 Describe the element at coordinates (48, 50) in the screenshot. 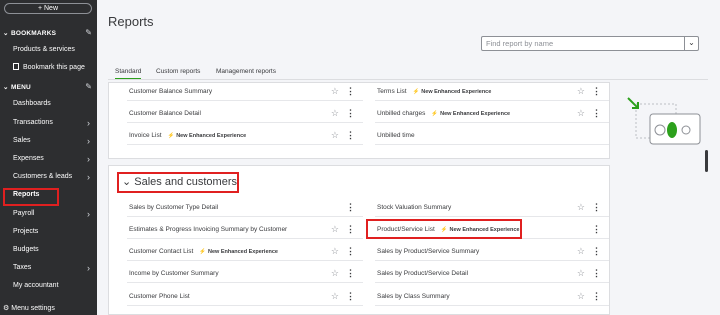

I see `bookmark-item-products: Products & services` at that location.